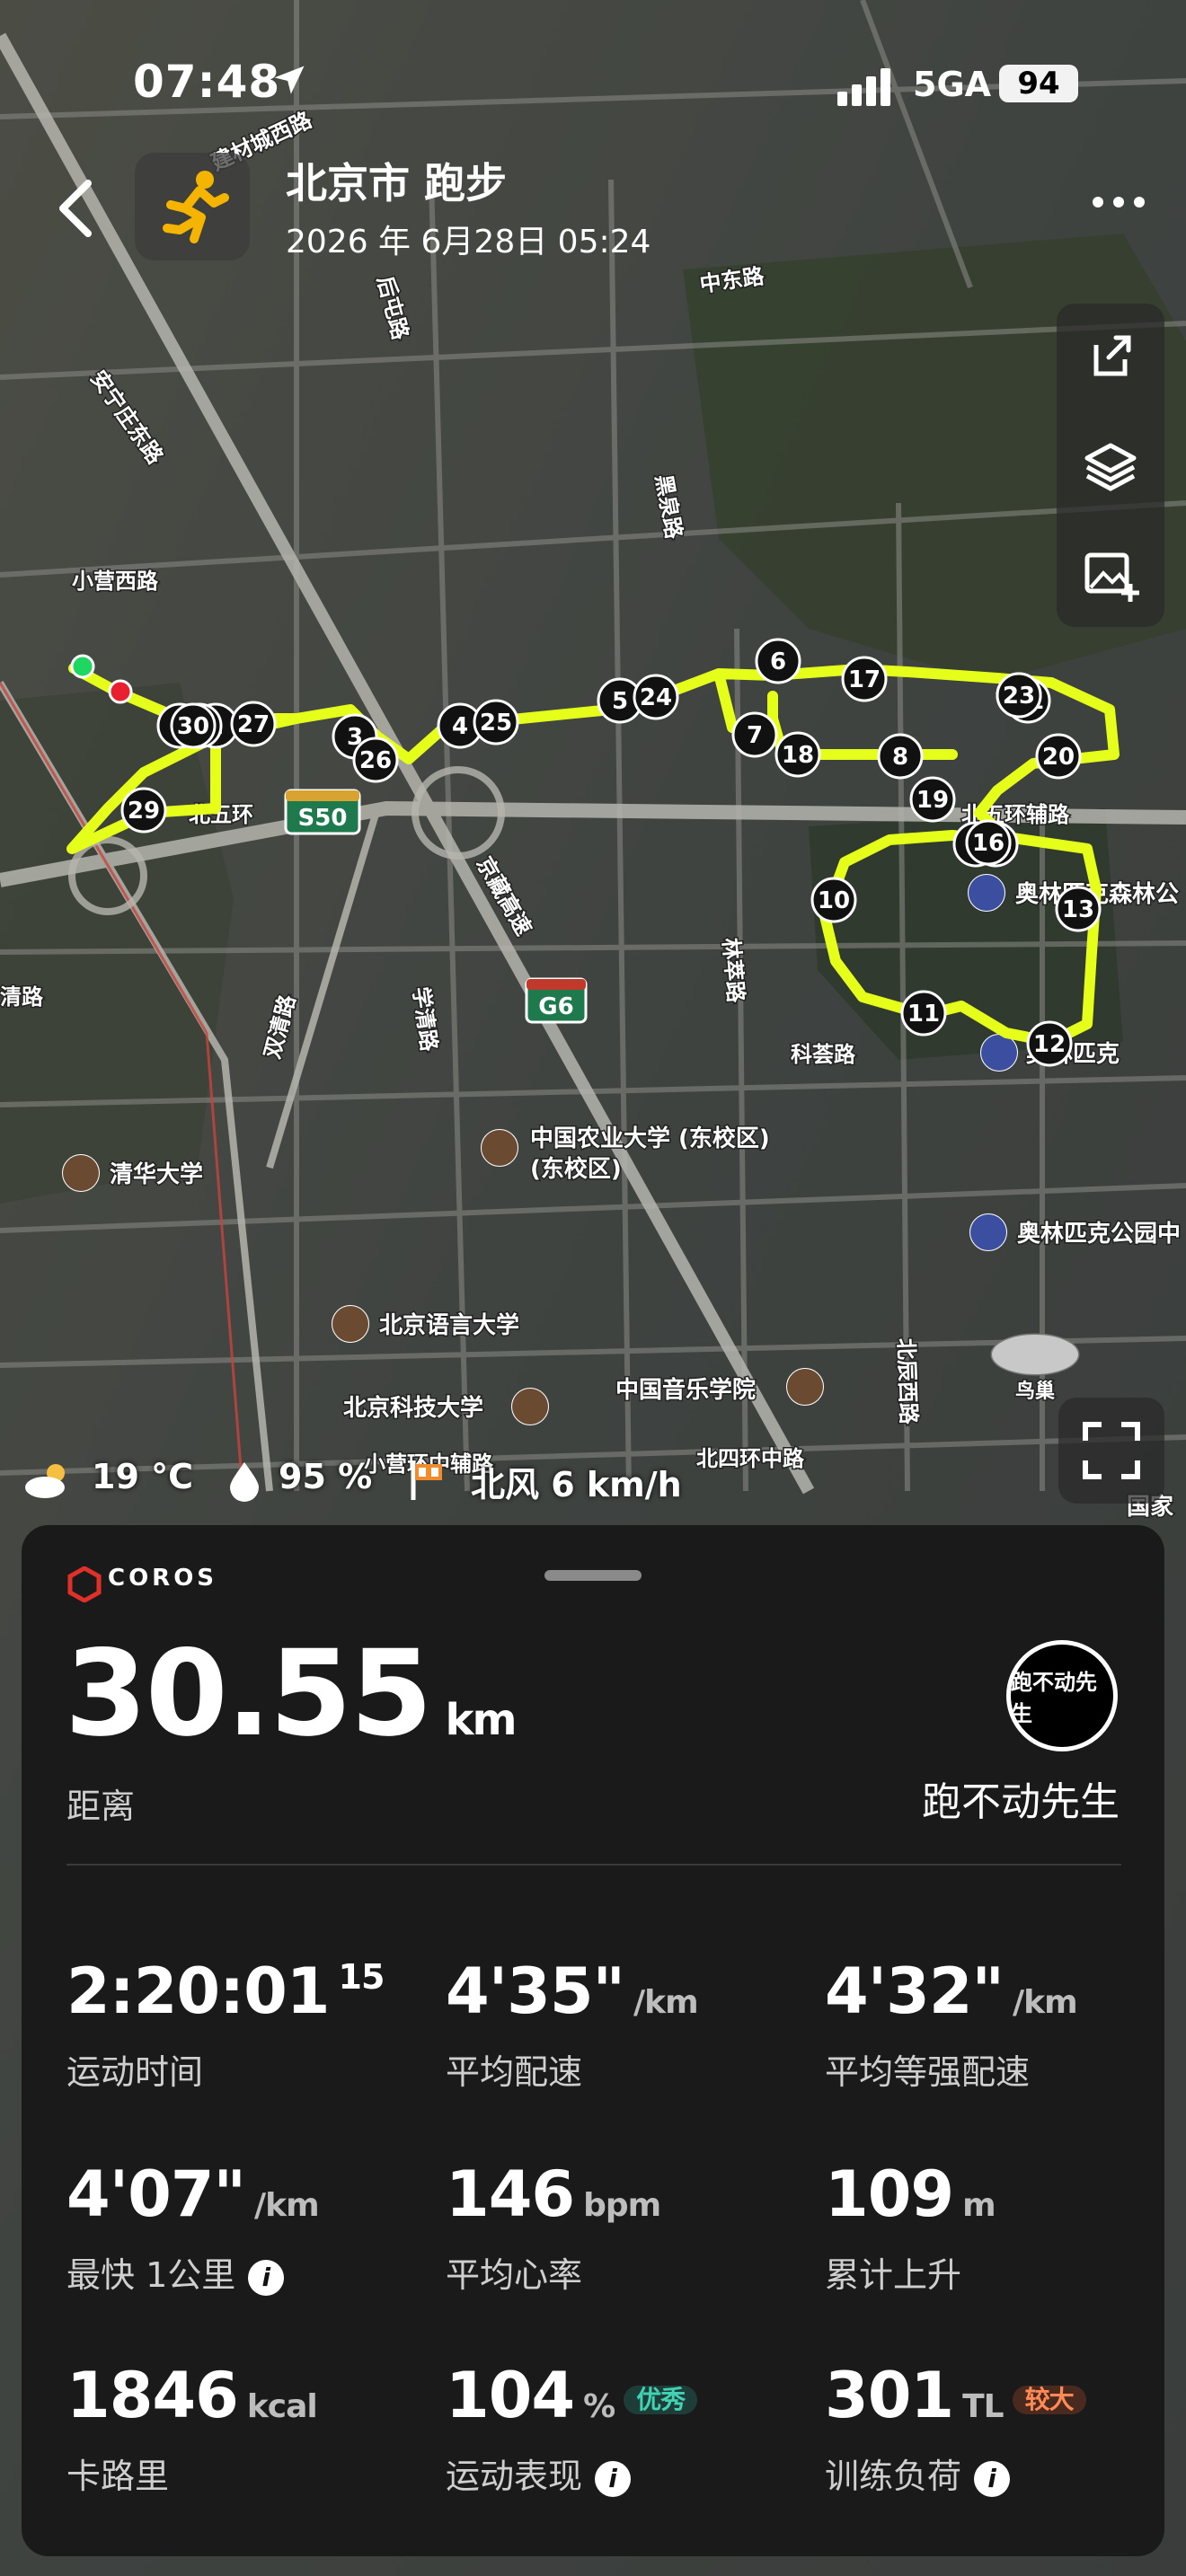 Image resolution: width=1186 pixels, height=2576 pixels. What do you see at coordinates (778, 661) in the screenshot?
I see `lap-marker: 6` at bounding box center [778, 661].